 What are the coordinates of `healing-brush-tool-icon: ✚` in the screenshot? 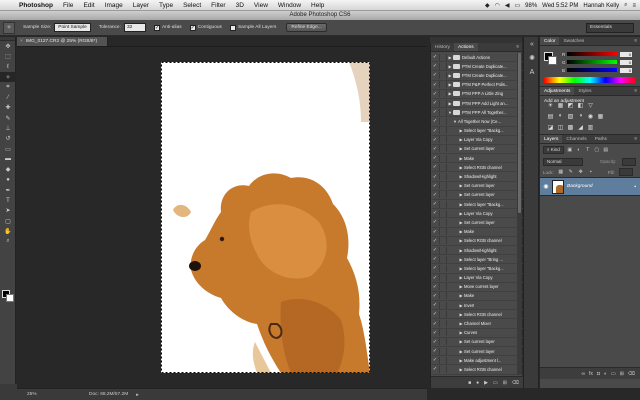 It's located at (8, 108).